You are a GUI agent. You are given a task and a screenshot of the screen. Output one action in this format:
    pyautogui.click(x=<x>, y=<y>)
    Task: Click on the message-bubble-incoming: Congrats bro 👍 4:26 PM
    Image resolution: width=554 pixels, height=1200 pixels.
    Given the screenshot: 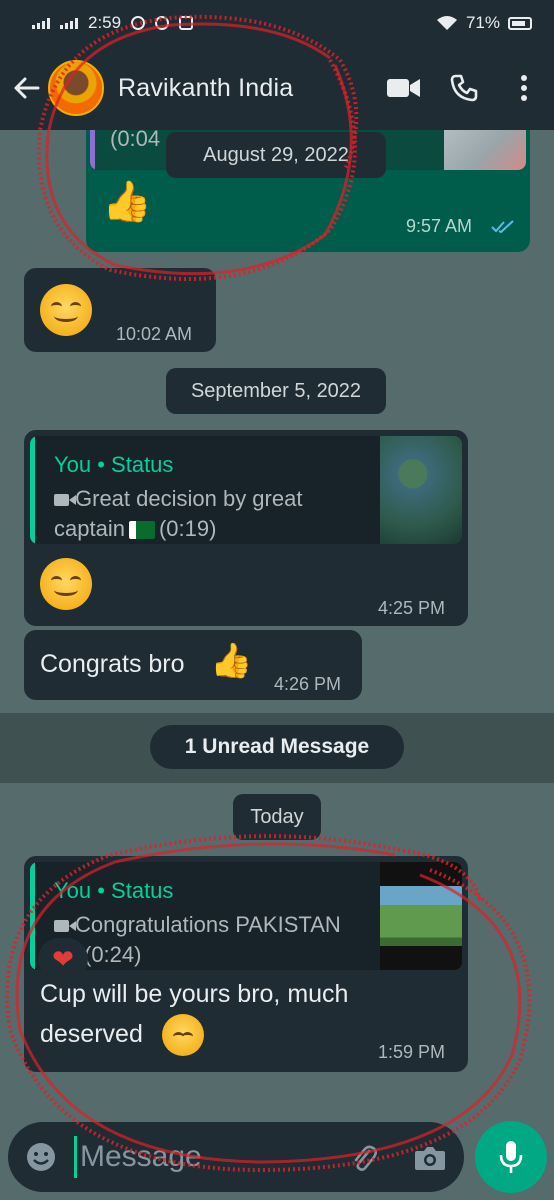 What is the action you would take?
    pyautogui.click(x=193, y=665)
    